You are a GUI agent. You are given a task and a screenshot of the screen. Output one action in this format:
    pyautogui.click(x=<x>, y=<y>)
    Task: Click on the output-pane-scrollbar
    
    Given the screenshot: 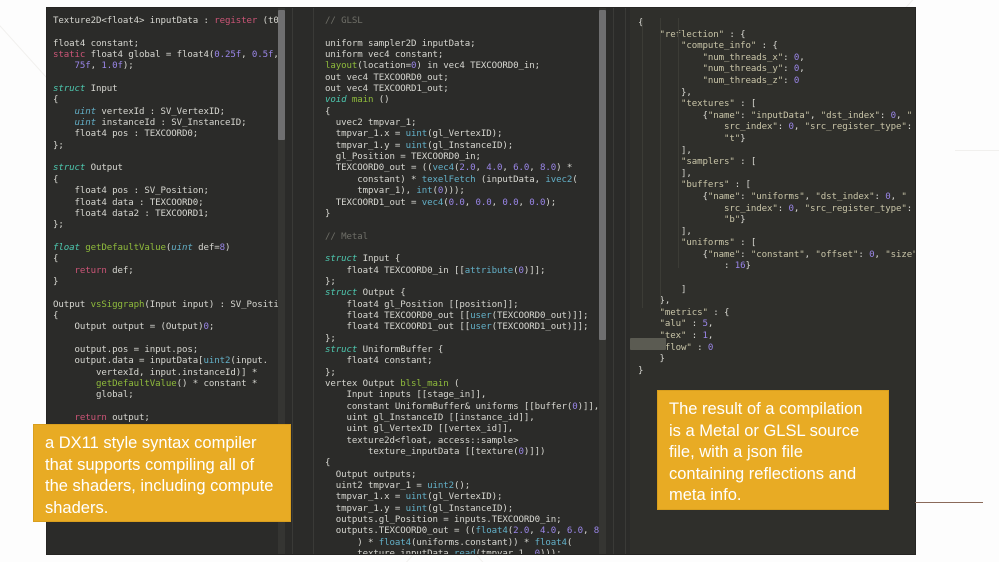 What is the action you would take?
    pyautogui.click(x=602, y=281)
    